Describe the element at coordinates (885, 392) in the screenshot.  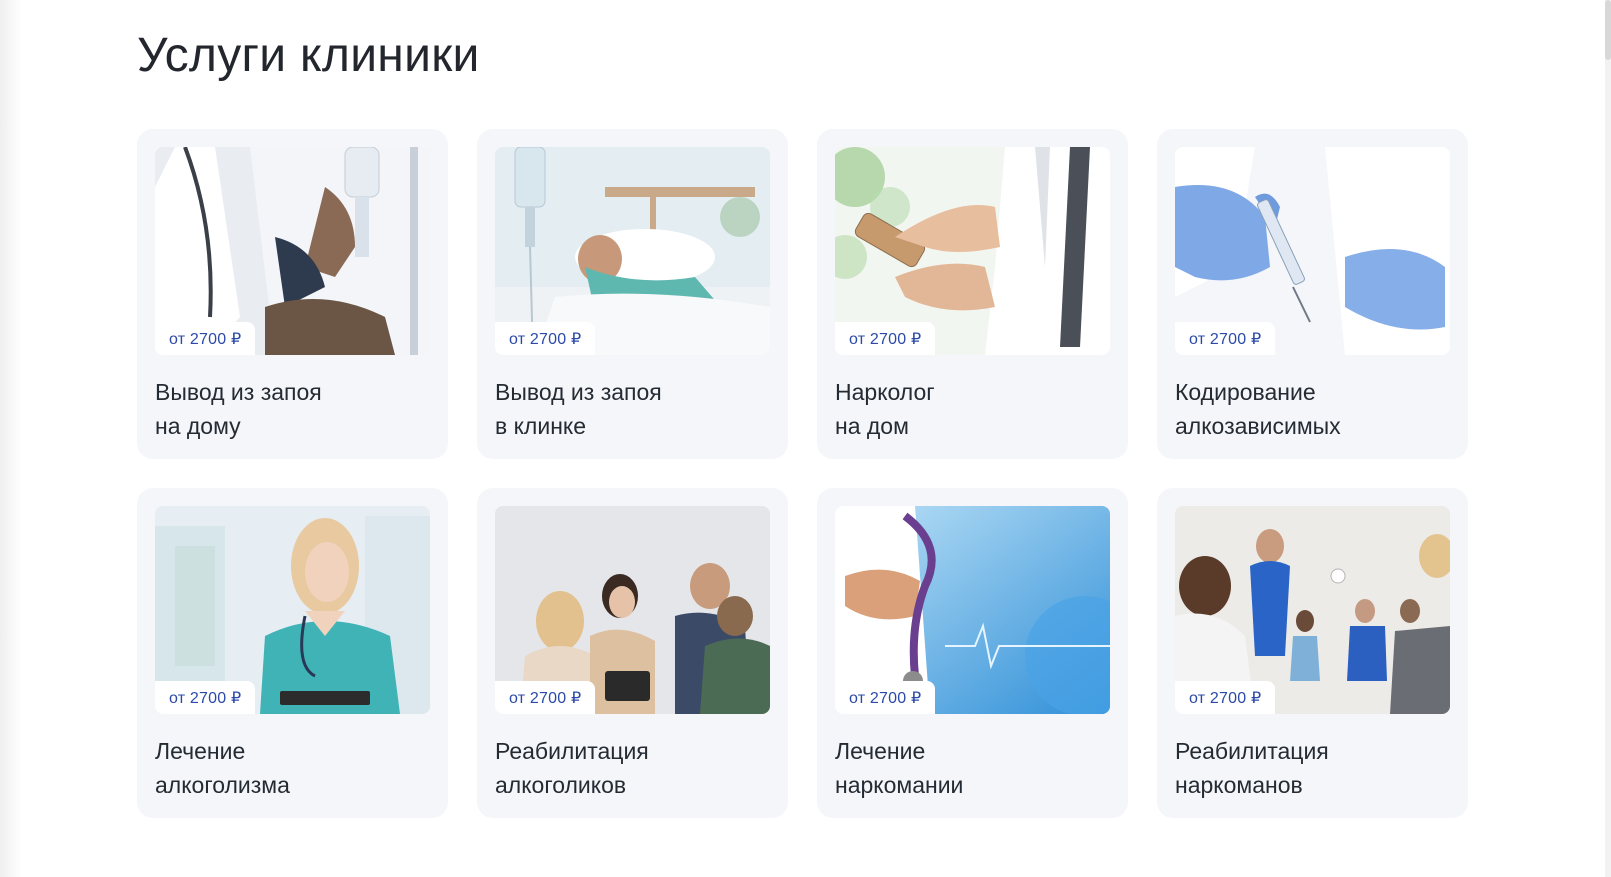
I see `service-title-line: Нарколог` at that location.